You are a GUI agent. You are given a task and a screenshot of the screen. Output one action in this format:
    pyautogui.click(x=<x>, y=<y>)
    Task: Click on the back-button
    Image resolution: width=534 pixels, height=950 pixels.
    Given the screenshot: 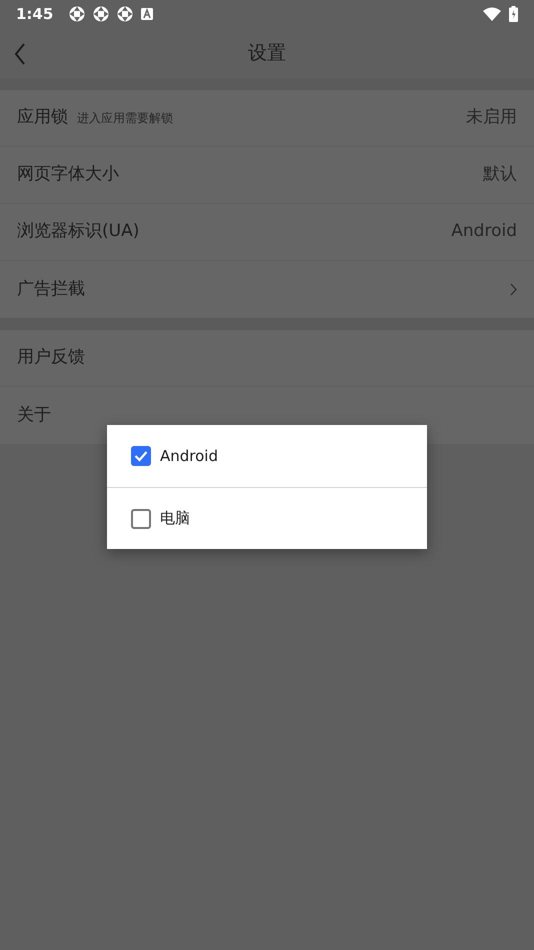 What is the action you would take?
    pyautogui.click(x=20, y=53)
    